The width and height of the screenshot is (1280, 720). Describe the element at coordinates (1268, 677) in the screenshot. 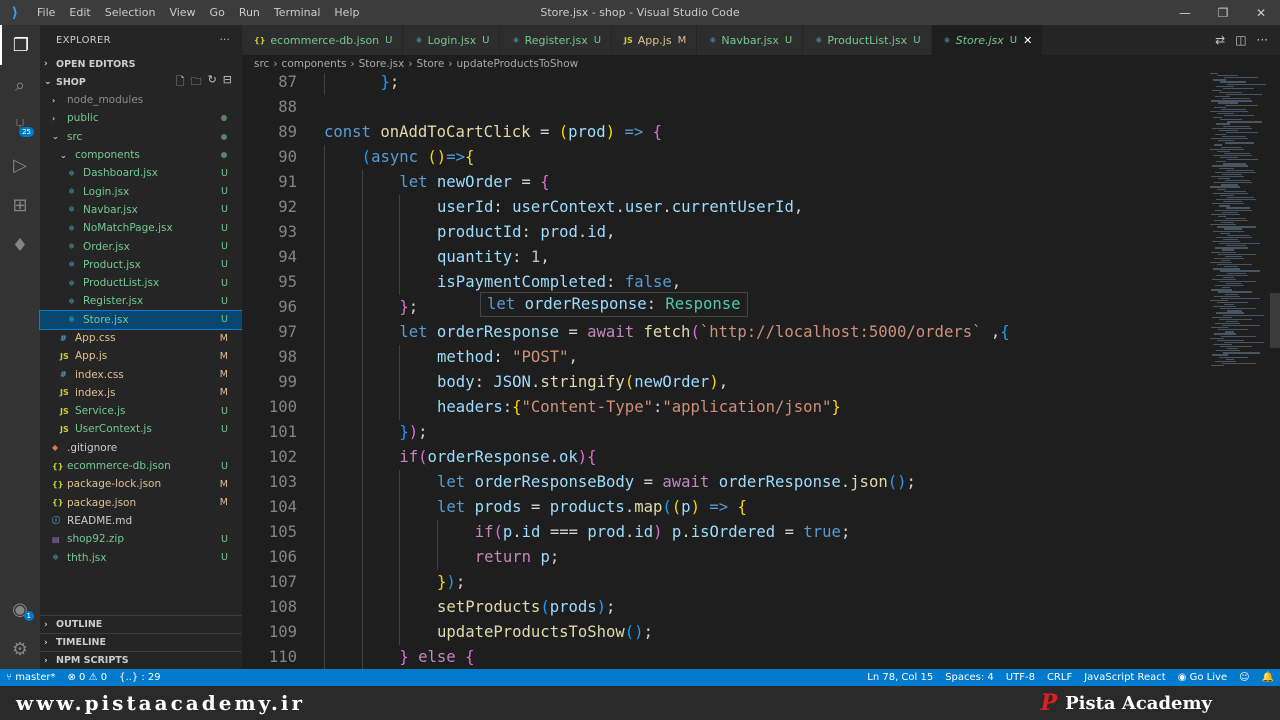

I see `notifications-icon: 🔔` at that location.